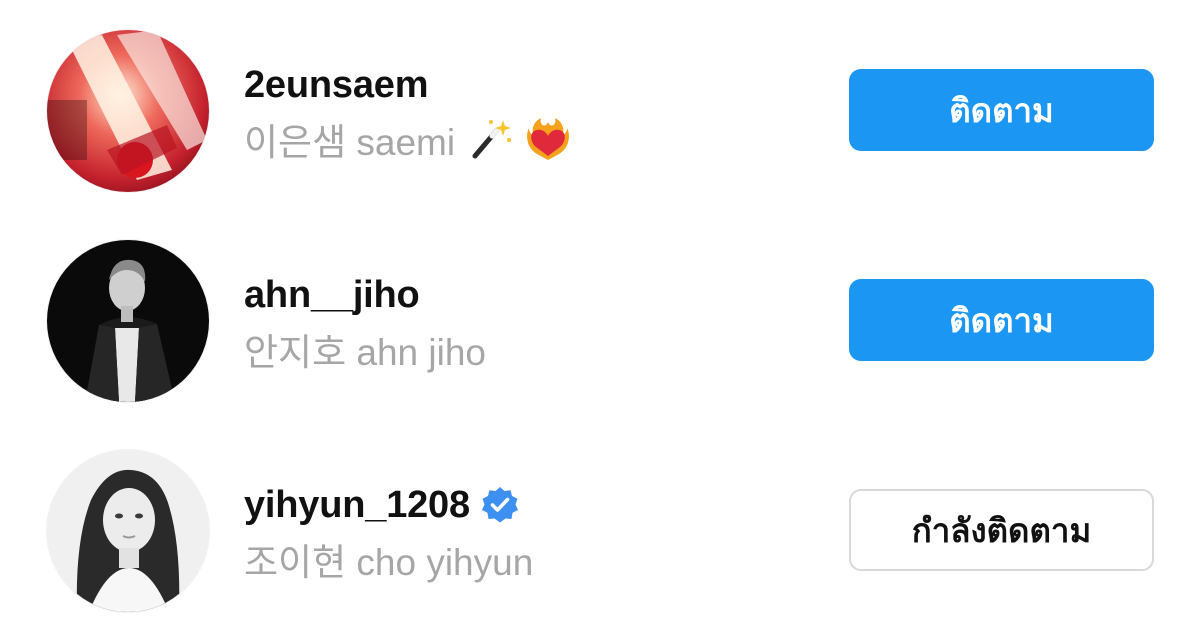 This screenshot has width=1200, height=633. What do you see at coordinates (350, 142) in the screenshot?
I see `full-name: 이은샘 saemi` at bounding box center [350, 142].